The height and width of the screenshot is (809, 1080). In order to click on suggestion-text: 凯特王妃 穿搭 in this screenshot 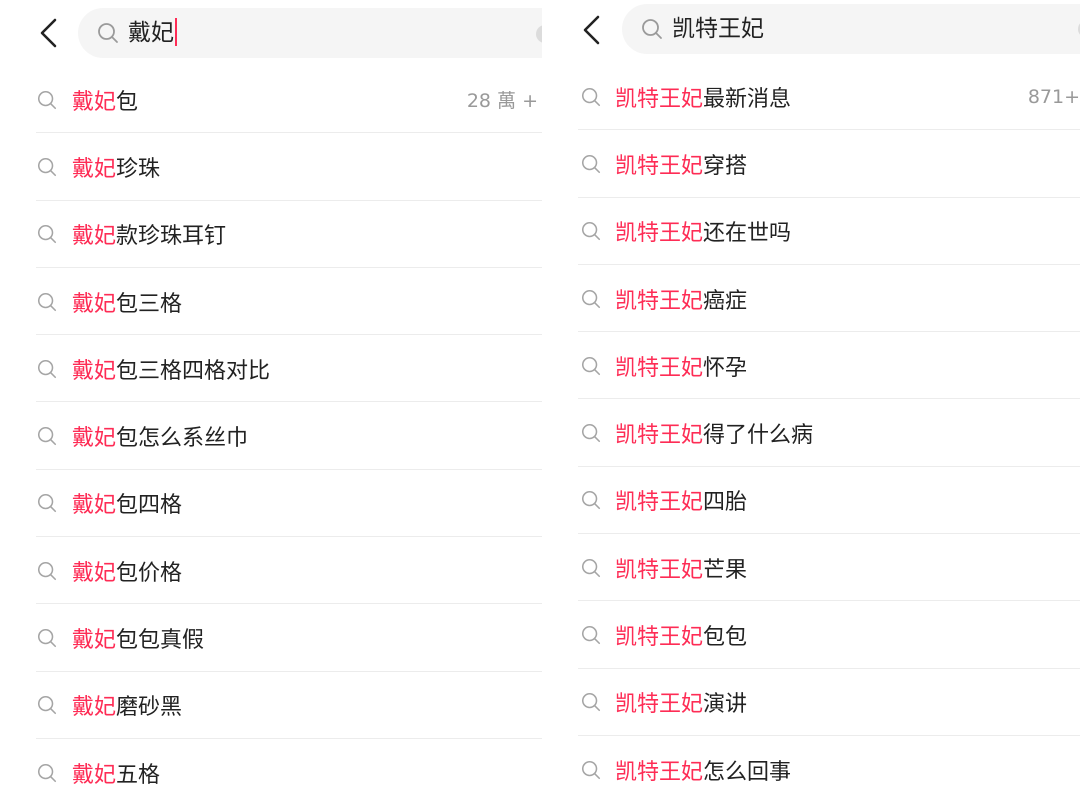, I will do `click(681, 163)`.